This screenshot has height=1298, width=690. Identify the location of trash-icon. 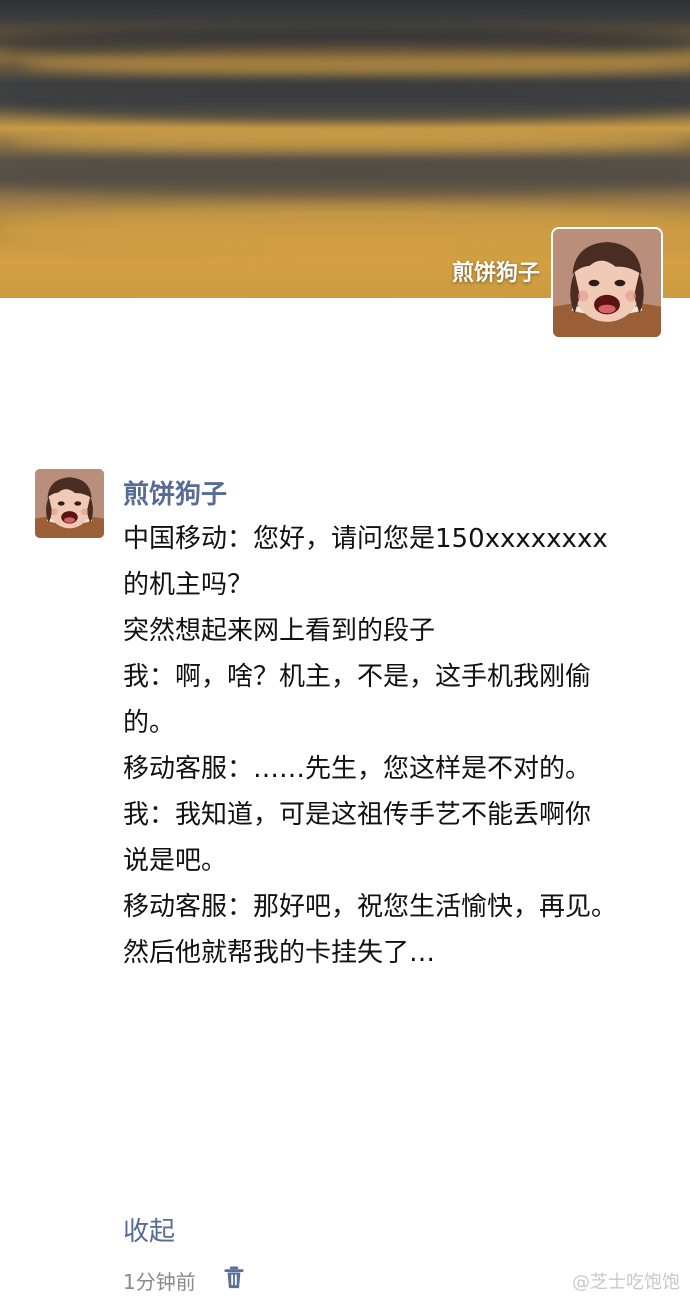
(234, 1278).